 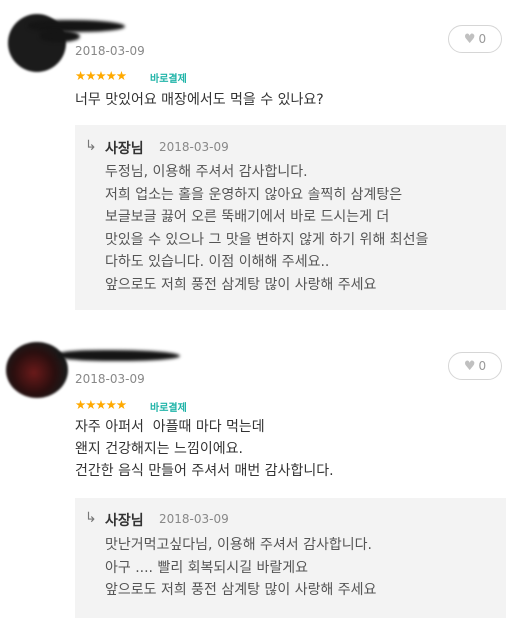 What do you see at coordinates (37, 370) in the screenshot?
I see `avatar` at bounding box center [37, 370].